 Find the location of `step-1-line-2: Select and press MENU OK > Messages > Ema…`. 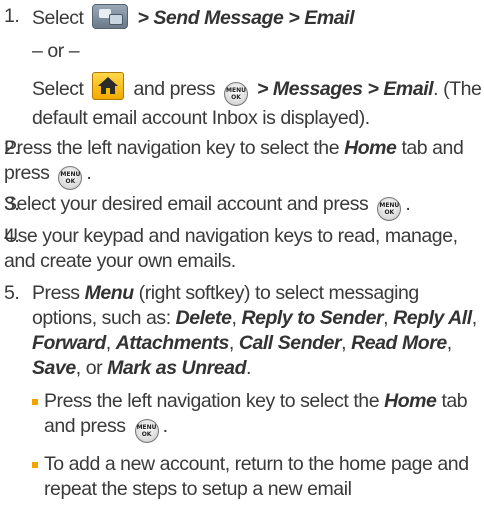

step-1-line-2: Select and press MENU OK > Messages > Ema… is located at coordinates (257, 101).